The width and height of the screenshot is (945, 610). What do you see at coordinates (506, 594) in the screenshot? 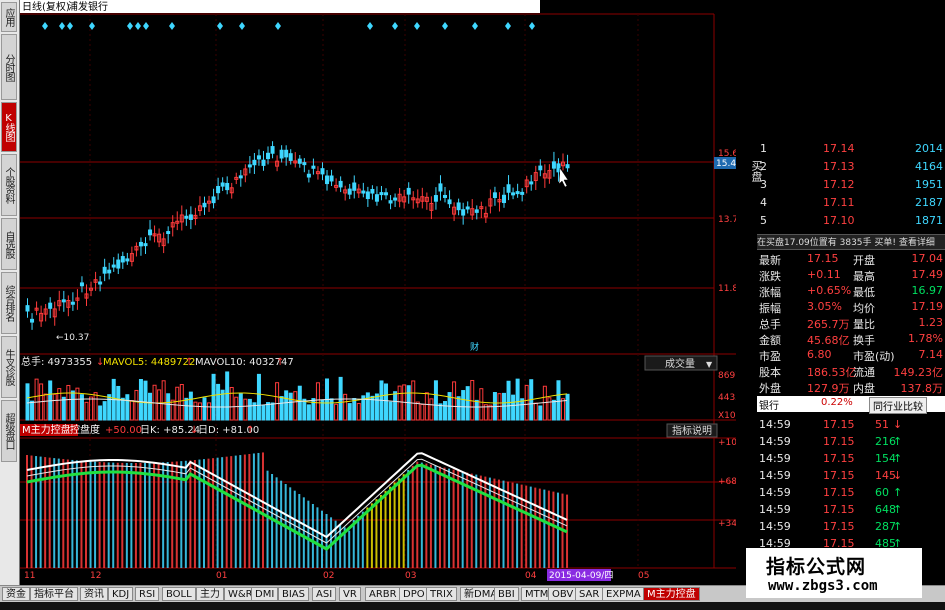
I see `indicator-tab: BBI` at bounding box center [506, 594].